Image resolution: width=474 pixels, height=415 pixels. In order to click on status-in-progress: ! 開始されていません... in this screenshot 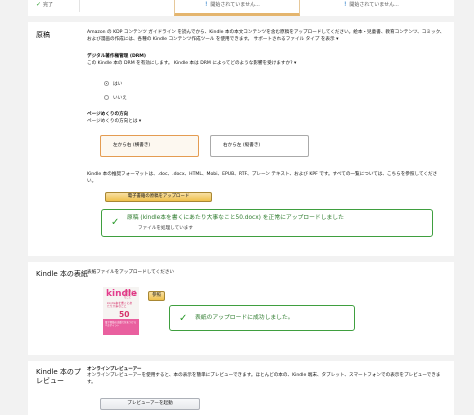, I will do `click(237, 8)`.